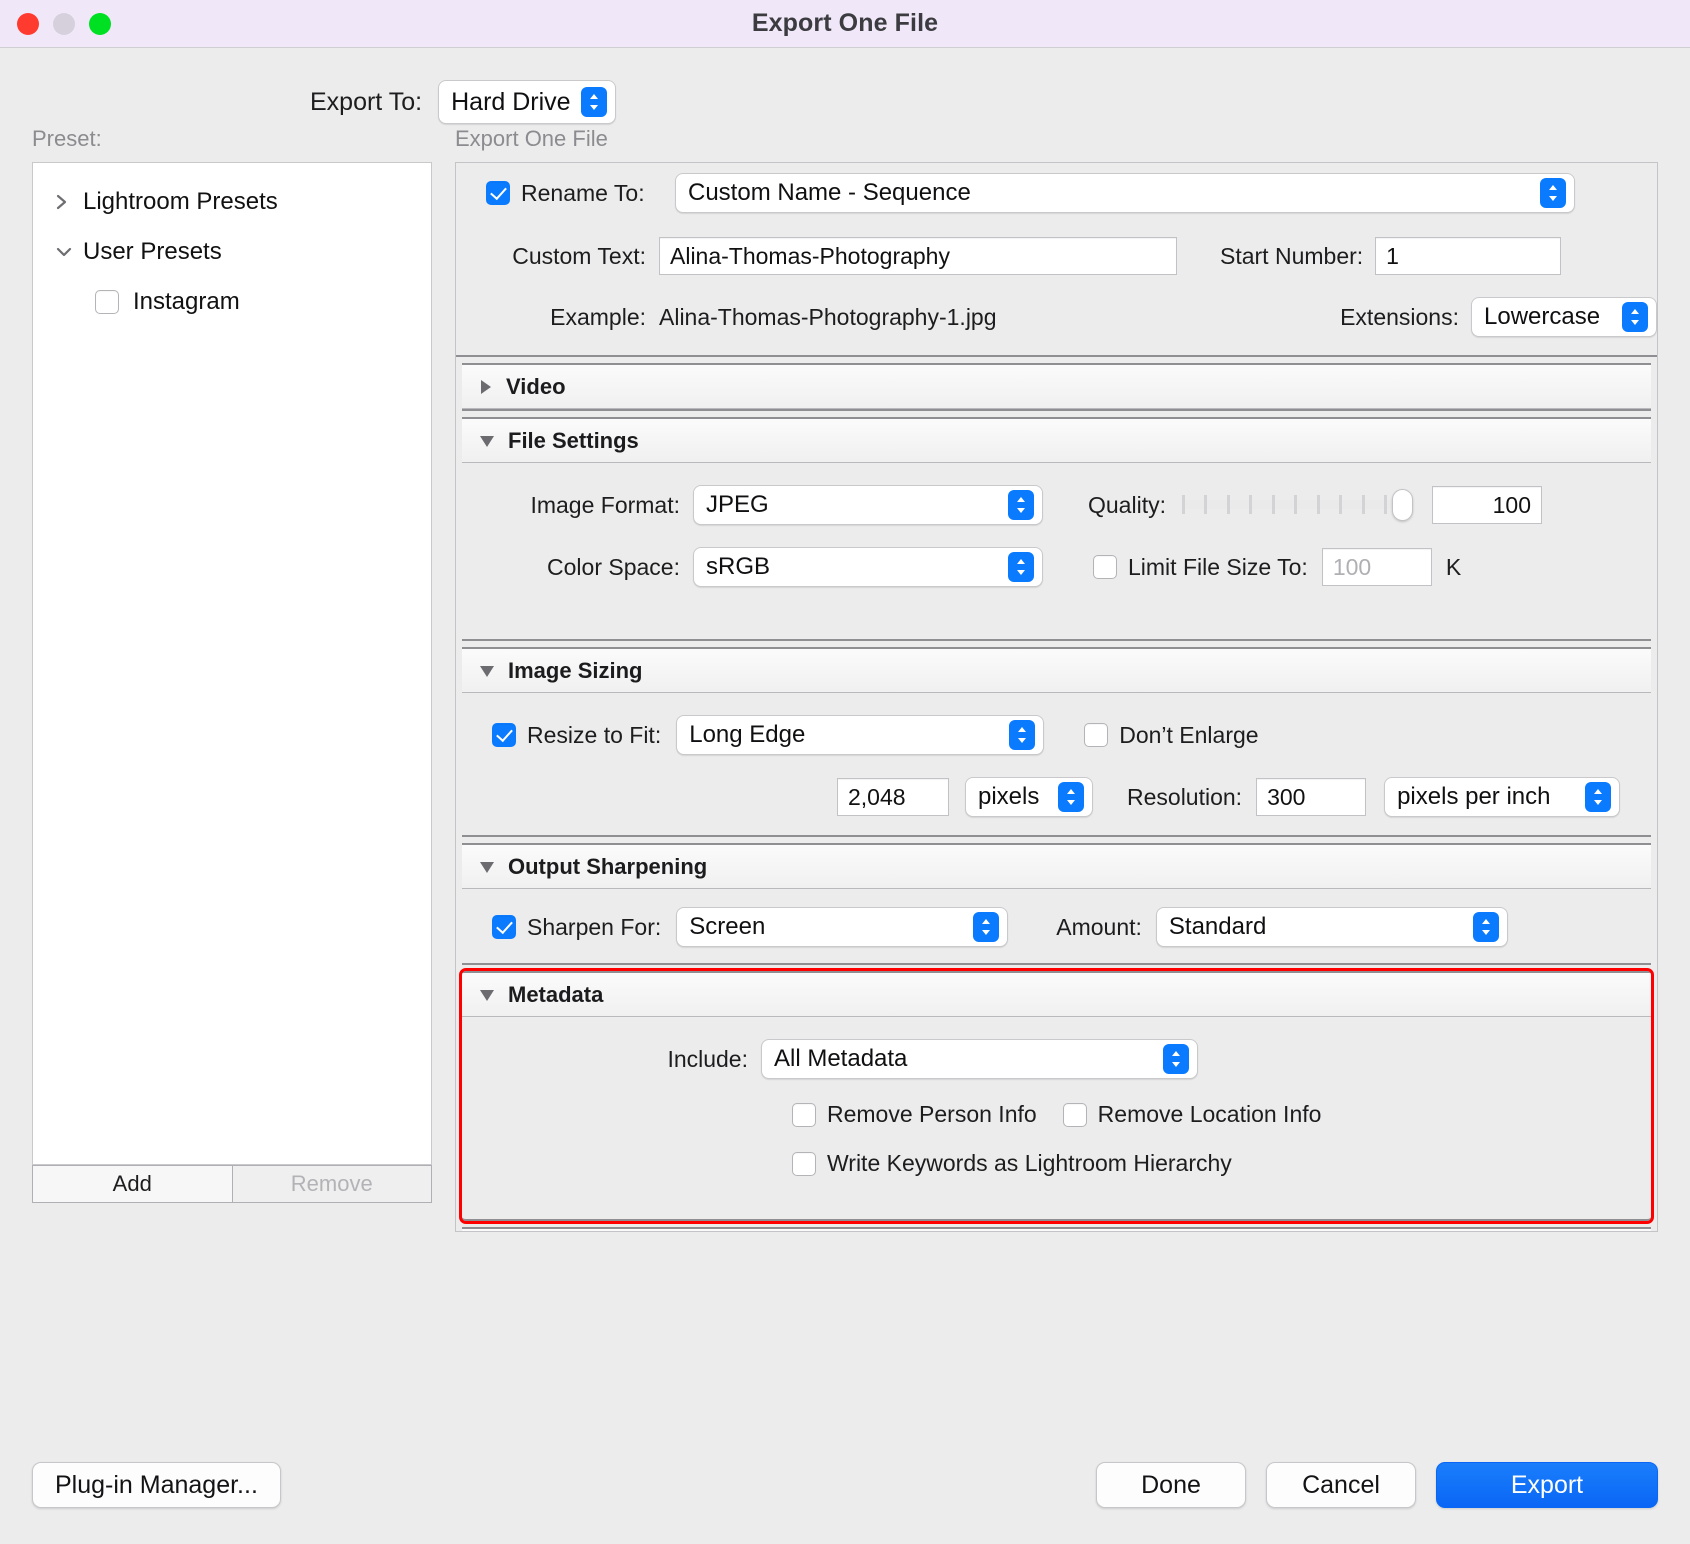 This screenshot has height=1544, width=1690. What do you see at coordinates (180, 201) in the screenshot?
I see `preset-group-label: Lightroom Presets` at bounding box center [180, 201].